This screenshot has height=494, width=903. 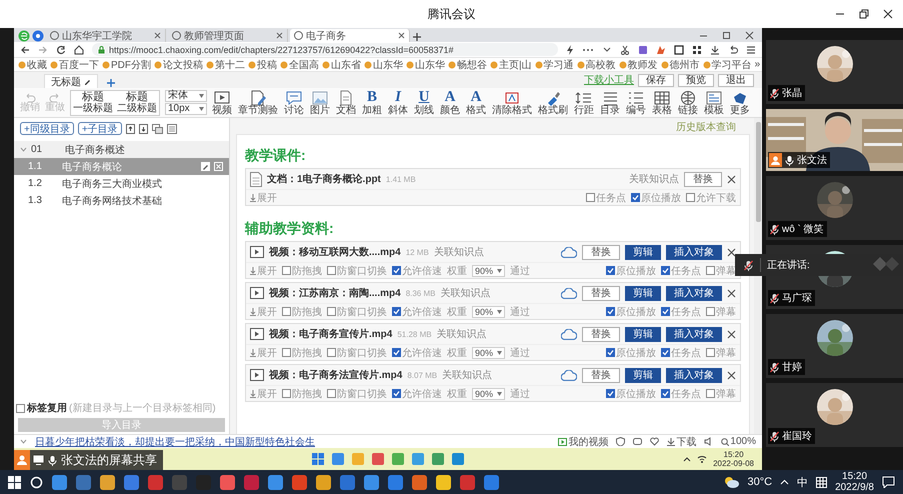 What do you see at coordinates (276, 156) in the screenshot?
I see `section-heading: 教学课件:` at bounding box center [276, 156].